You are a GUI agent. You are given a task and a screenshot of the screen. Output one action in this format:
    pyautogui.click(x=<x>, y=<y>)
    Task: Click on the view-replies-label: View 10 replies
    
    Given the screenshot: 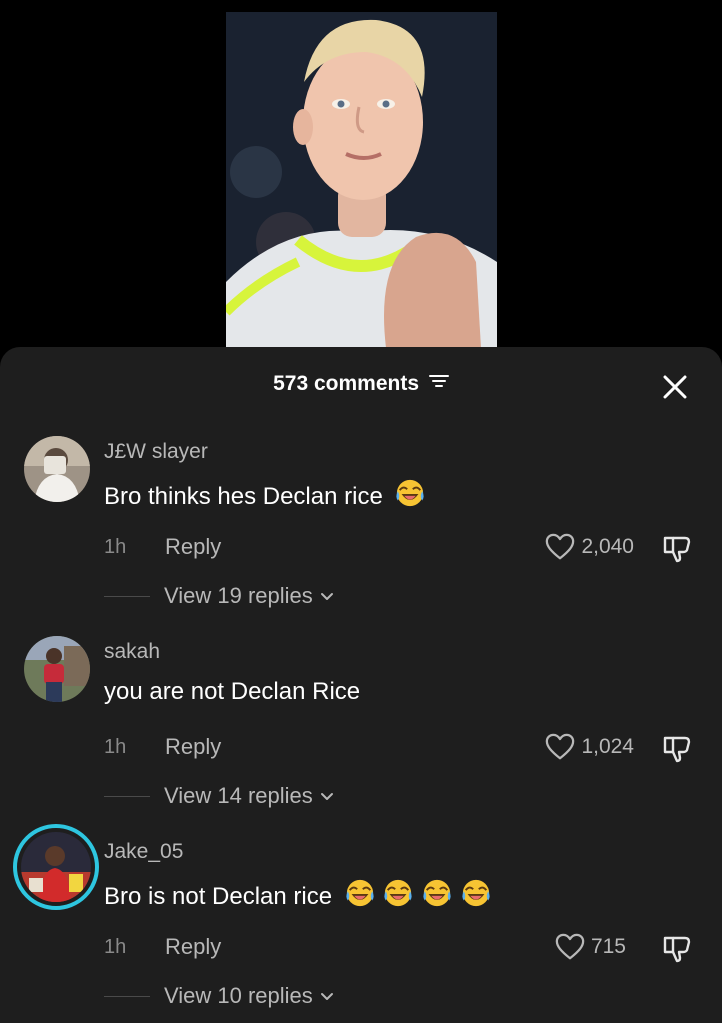 What is the action you would take?
    pyautogui.click(x=238, y=995)
    